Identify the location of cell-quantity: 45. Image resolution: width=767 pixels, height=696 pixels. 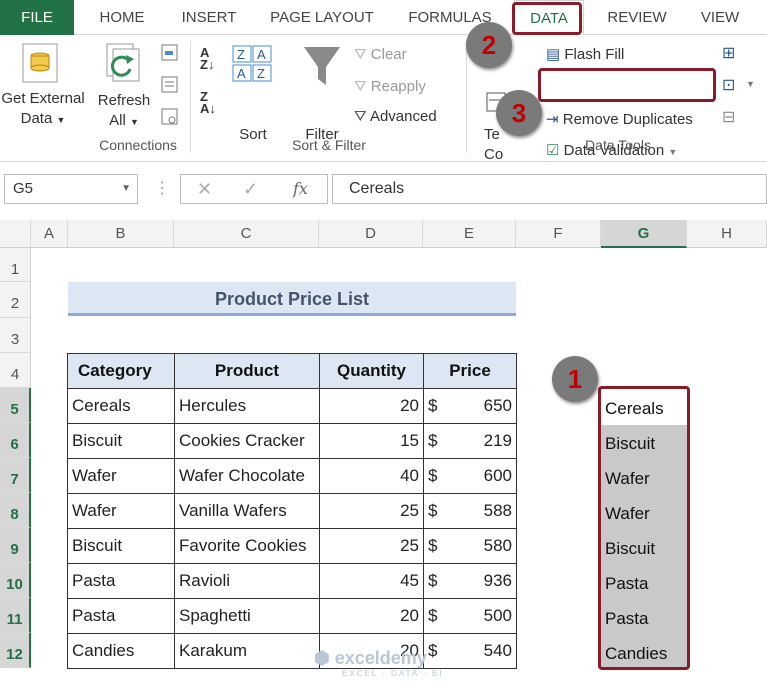
(371, 581).